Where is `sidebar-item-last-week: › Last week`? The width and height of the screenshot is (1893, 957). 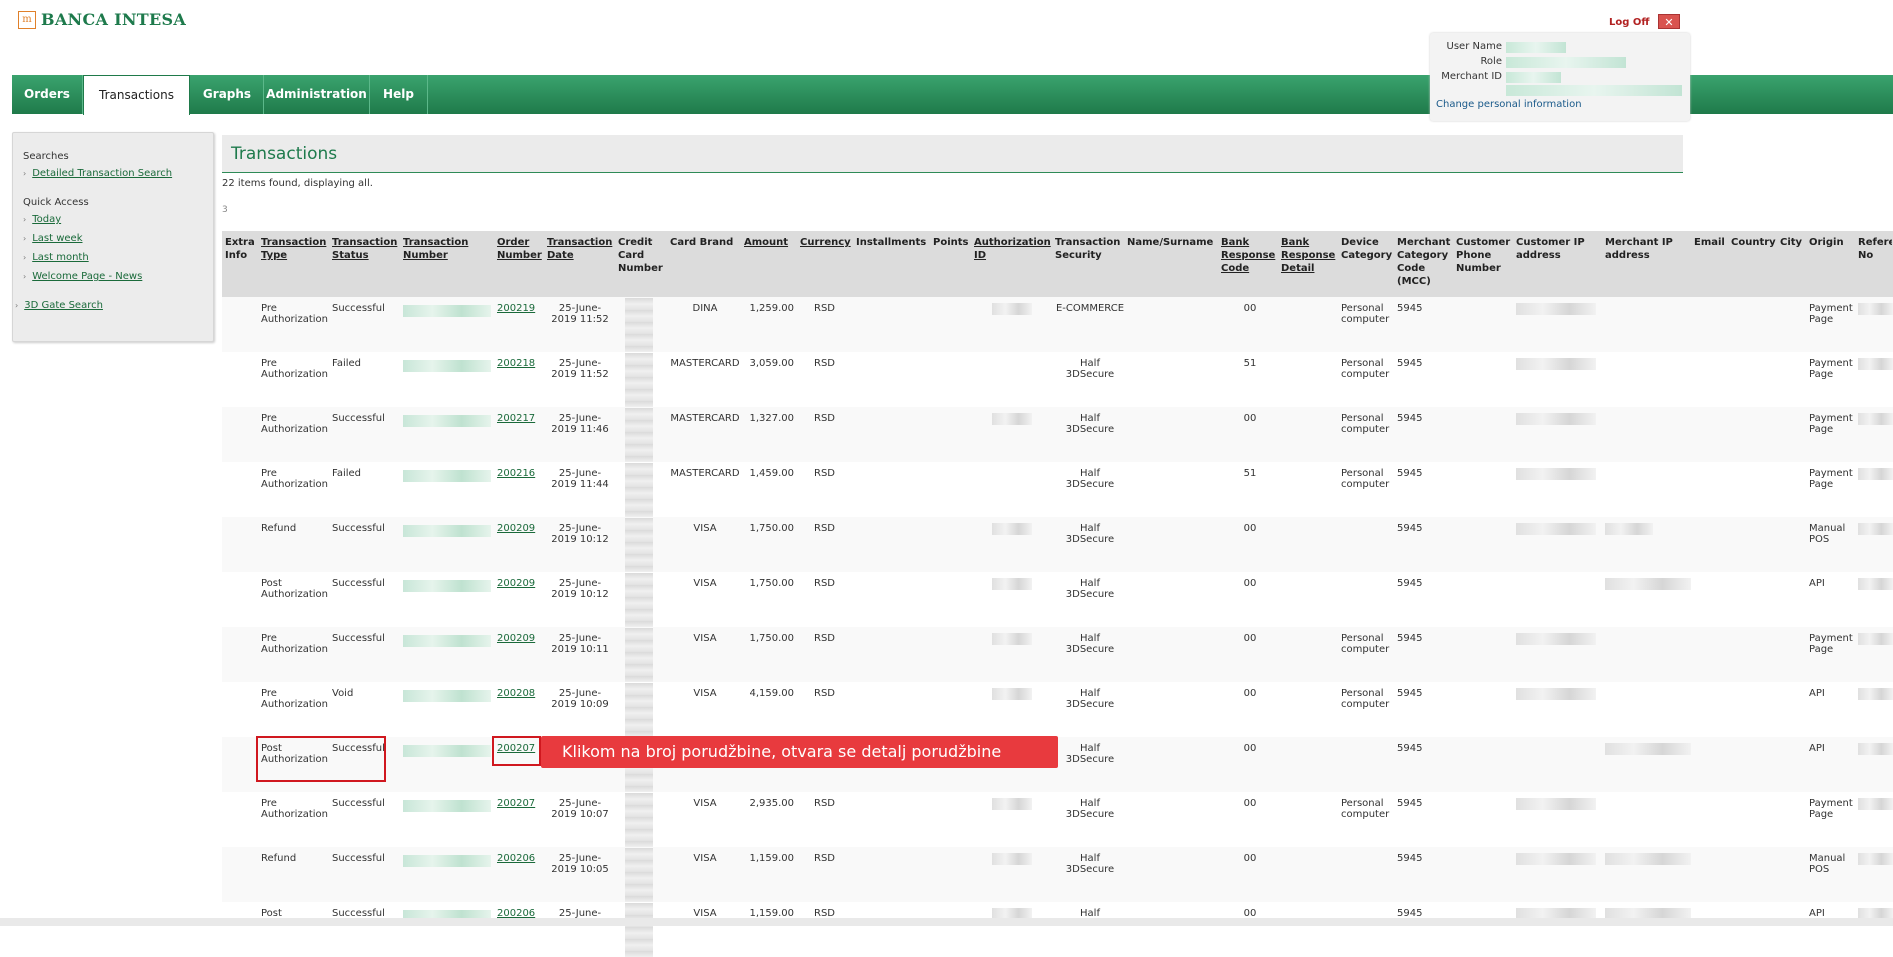 sidebar-item-last-week: › Last week is located at coordinates (53, 238).